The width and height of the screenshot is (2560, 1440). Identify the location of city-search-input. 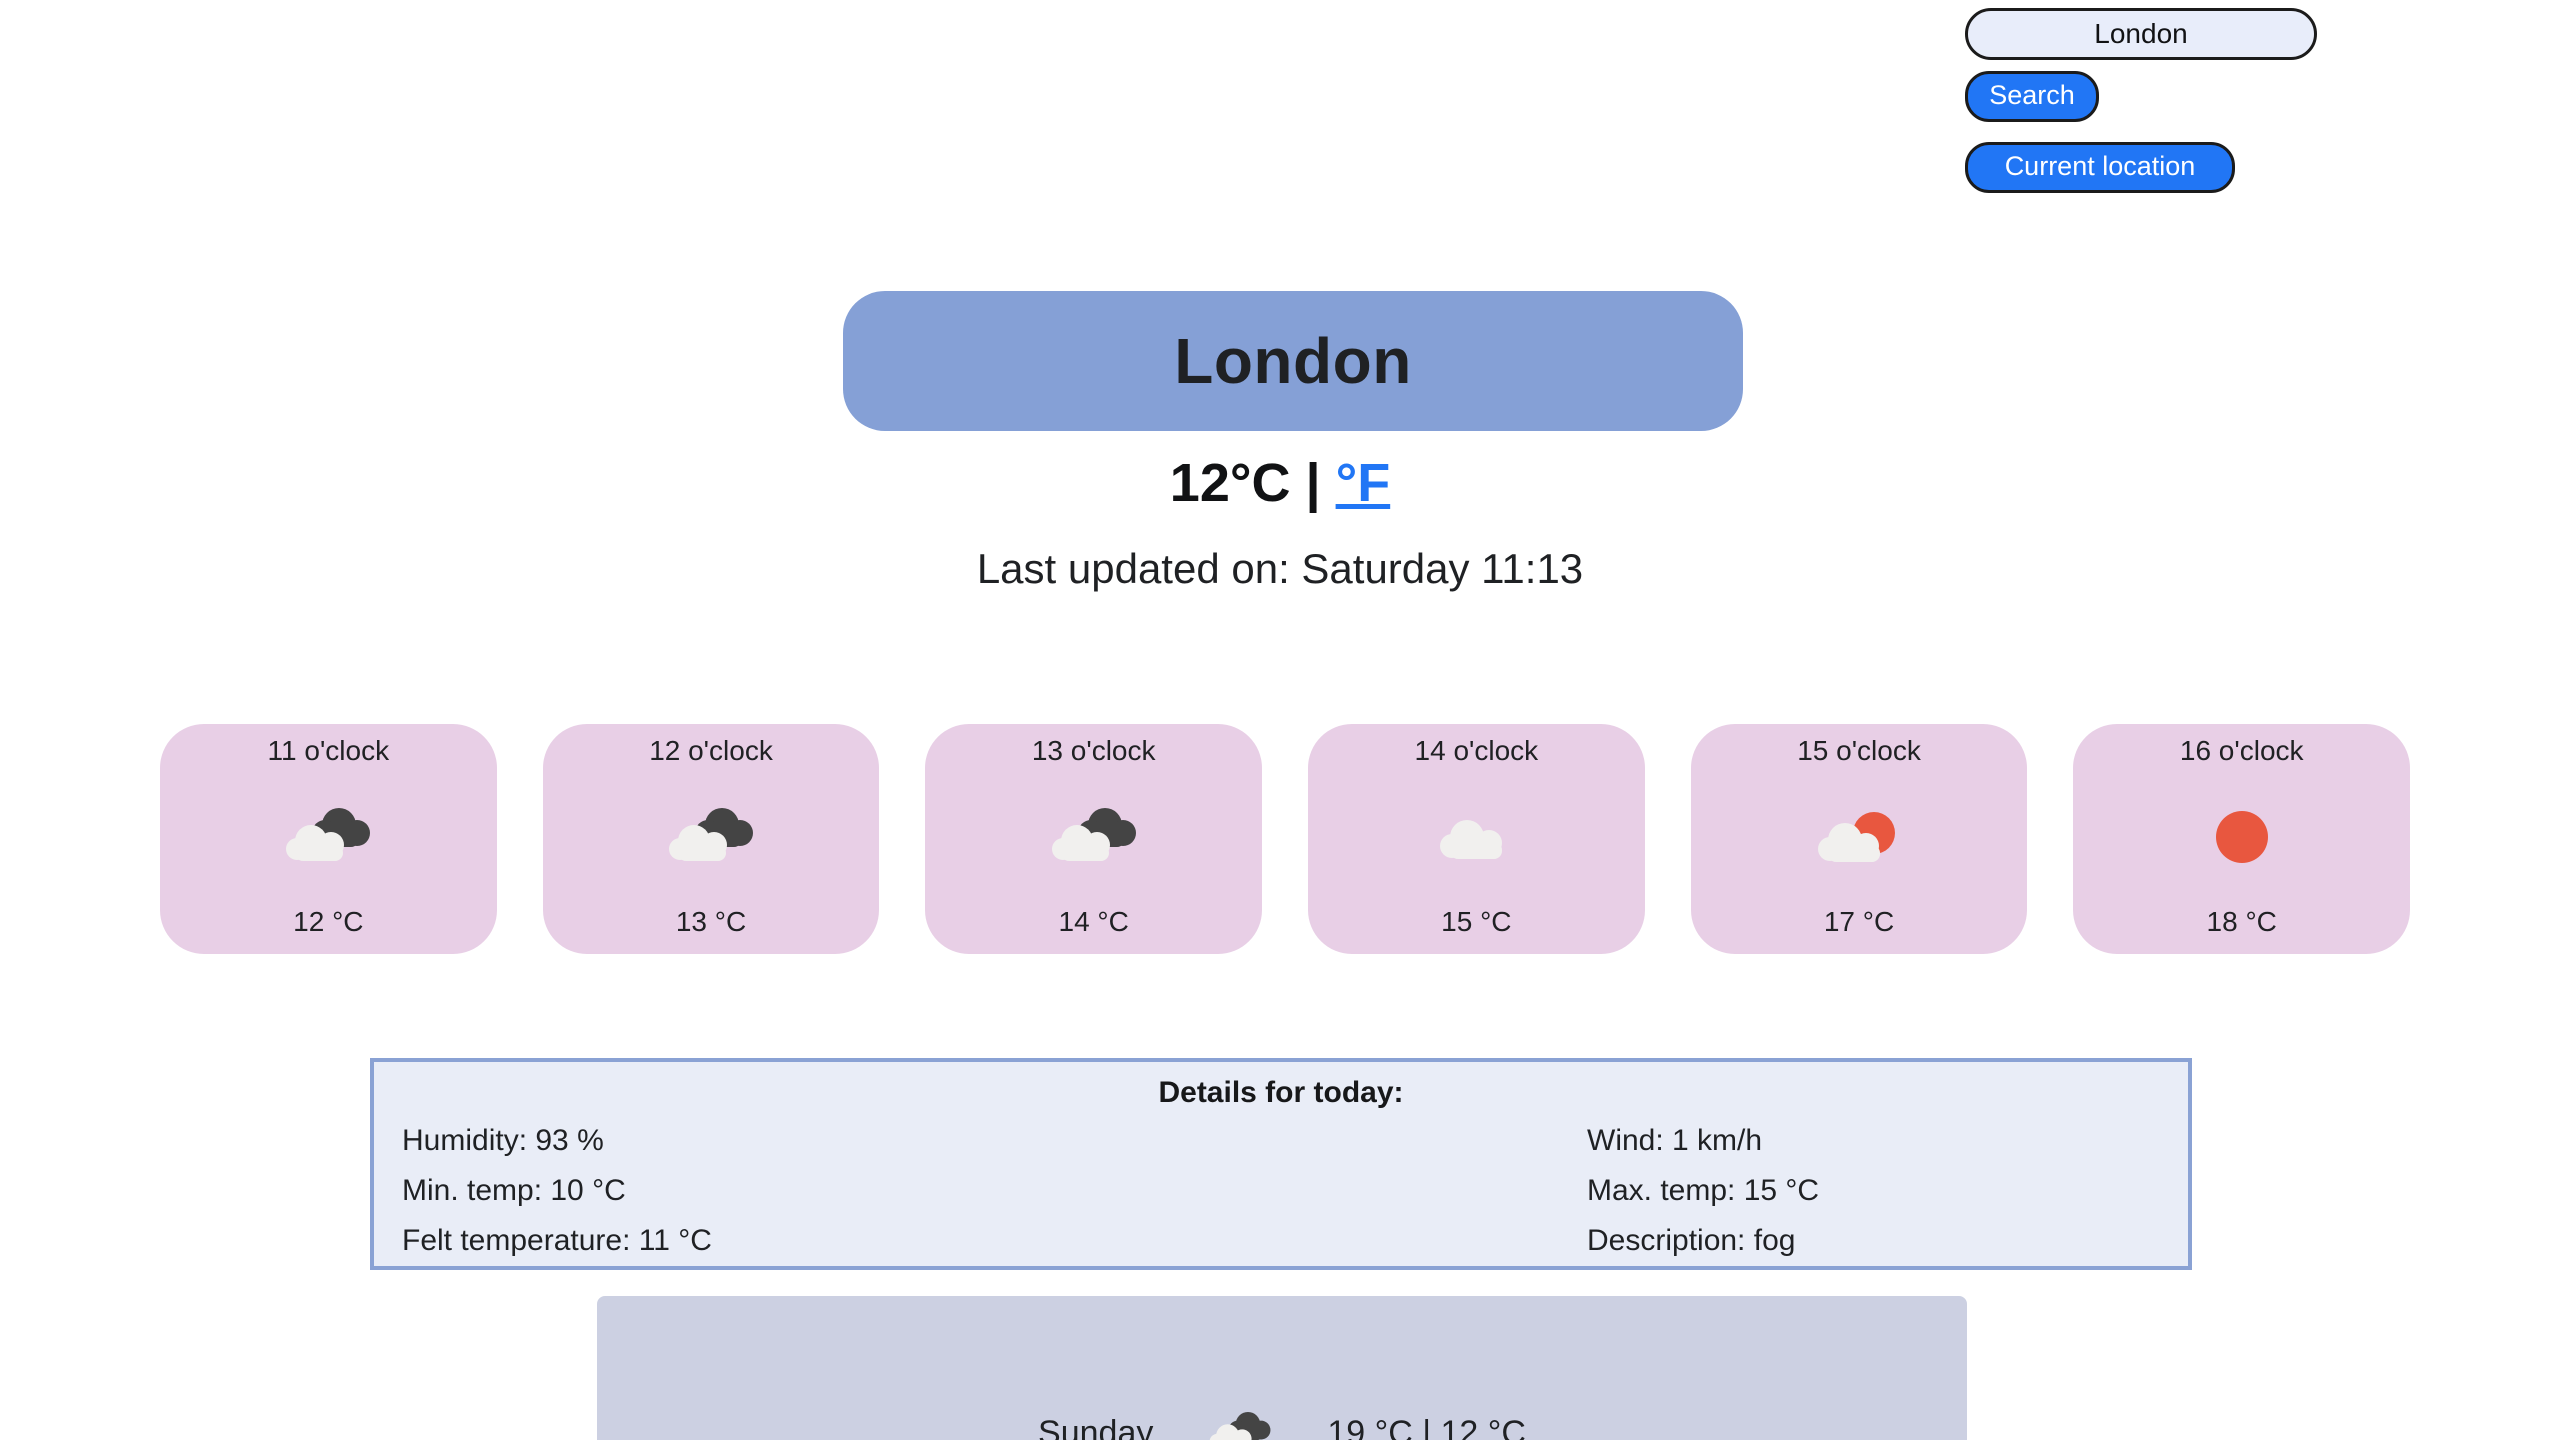
(2141, 34).